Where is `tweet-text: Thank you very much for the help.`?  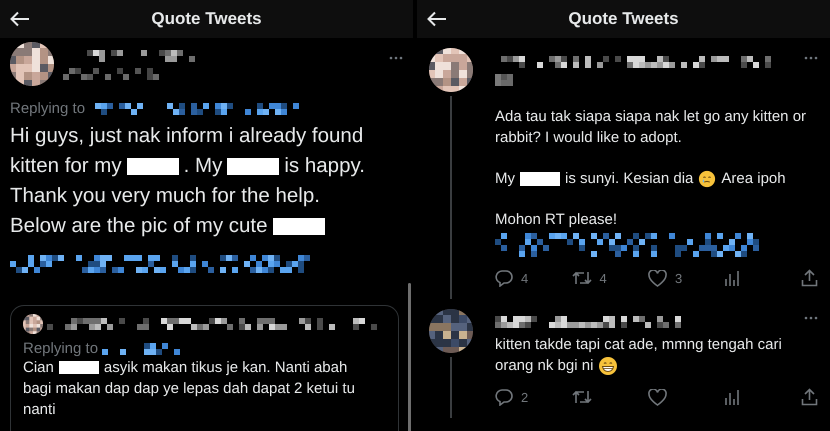
tweet-text: Thank you very much for the help. is located at coordinates (165, 196).